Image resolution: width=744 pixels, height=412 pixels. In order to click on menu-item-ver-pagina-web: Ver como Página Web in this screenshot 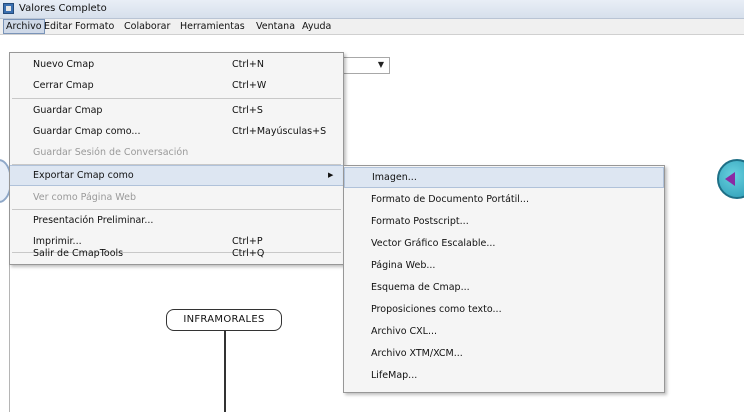, I will do `click(85, 197)`.